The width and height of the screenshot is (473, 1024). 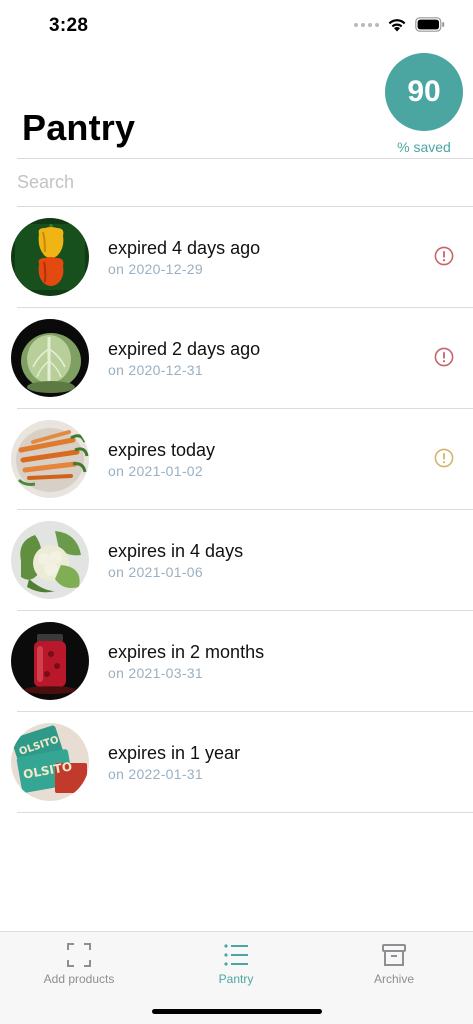 What do you see at coordinates (394, 955) in the screenshot?
I see `archive-box-icon` at bounding box center [394, 955].